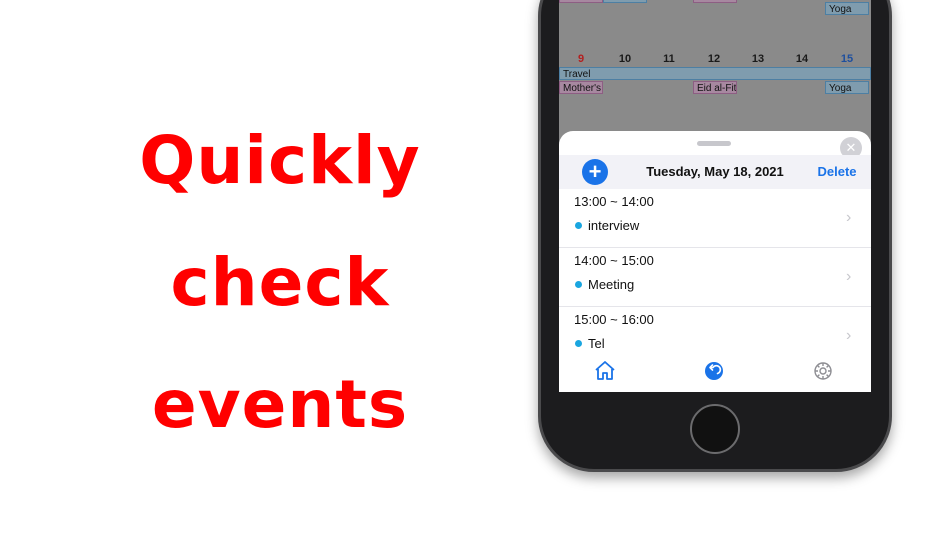 The width and height of the screenshot is (950, 534). What do you see at coordinates (614, 225) in the screenshot?
I see `event-title: interview` at bounding box center [614, 225].